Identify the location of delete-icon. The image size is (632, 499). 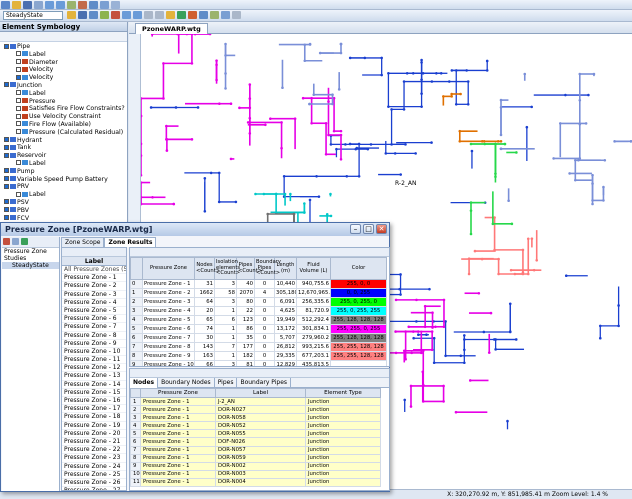
(6, 241).